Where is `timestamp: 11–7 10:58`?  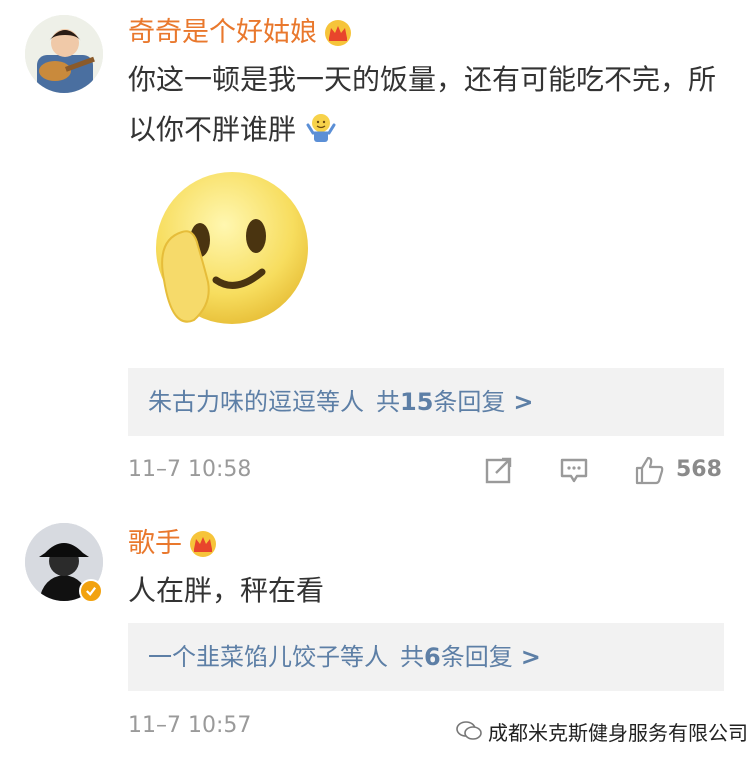 timestamp: 11–7 10:58 is located at coordinates (190, 469).